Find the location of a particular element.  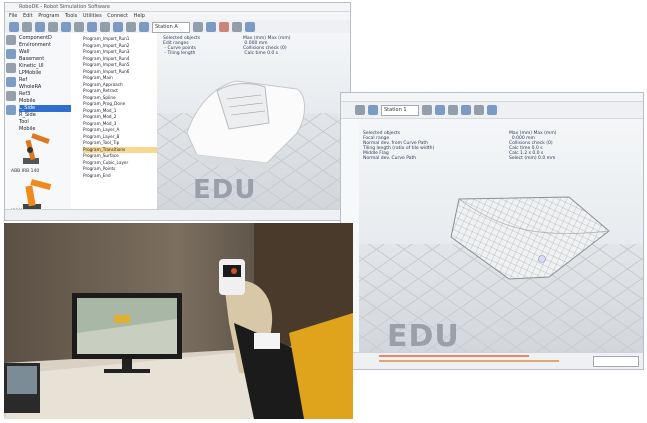

move-icon is located at coordinates (105, 27).